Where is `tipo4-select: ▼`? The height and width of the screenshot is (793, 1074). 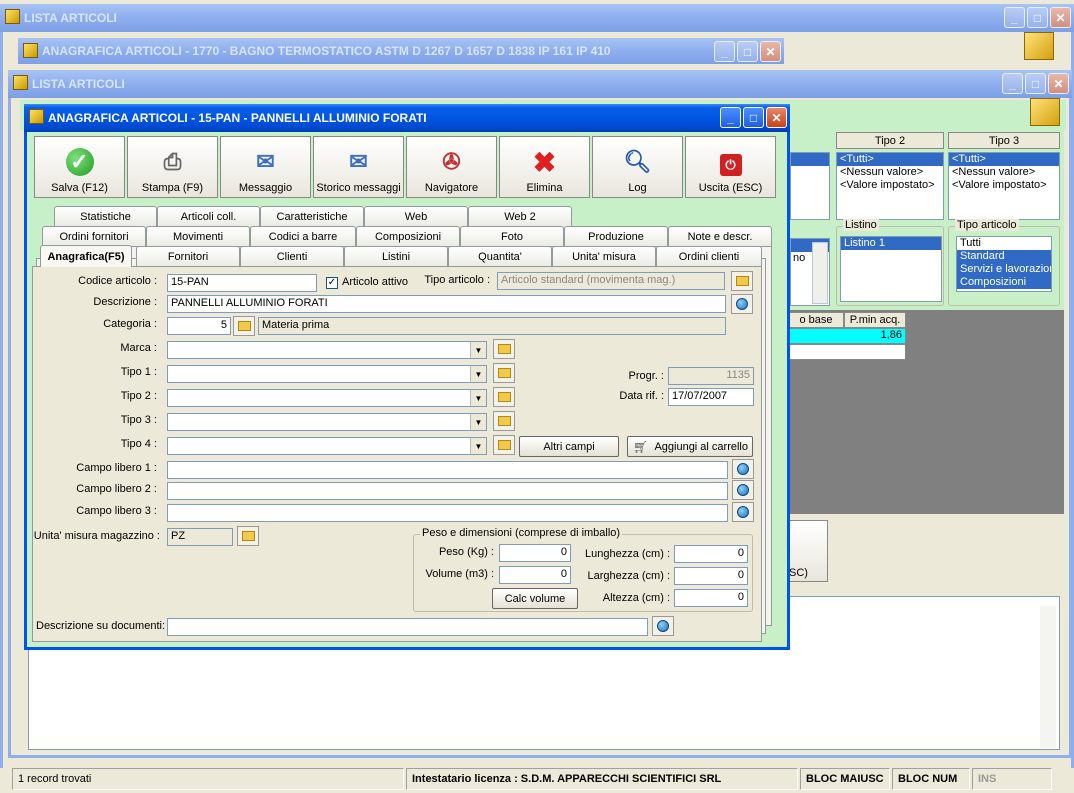 tipo4-select: ▼ is located at coordinates (327, 446).